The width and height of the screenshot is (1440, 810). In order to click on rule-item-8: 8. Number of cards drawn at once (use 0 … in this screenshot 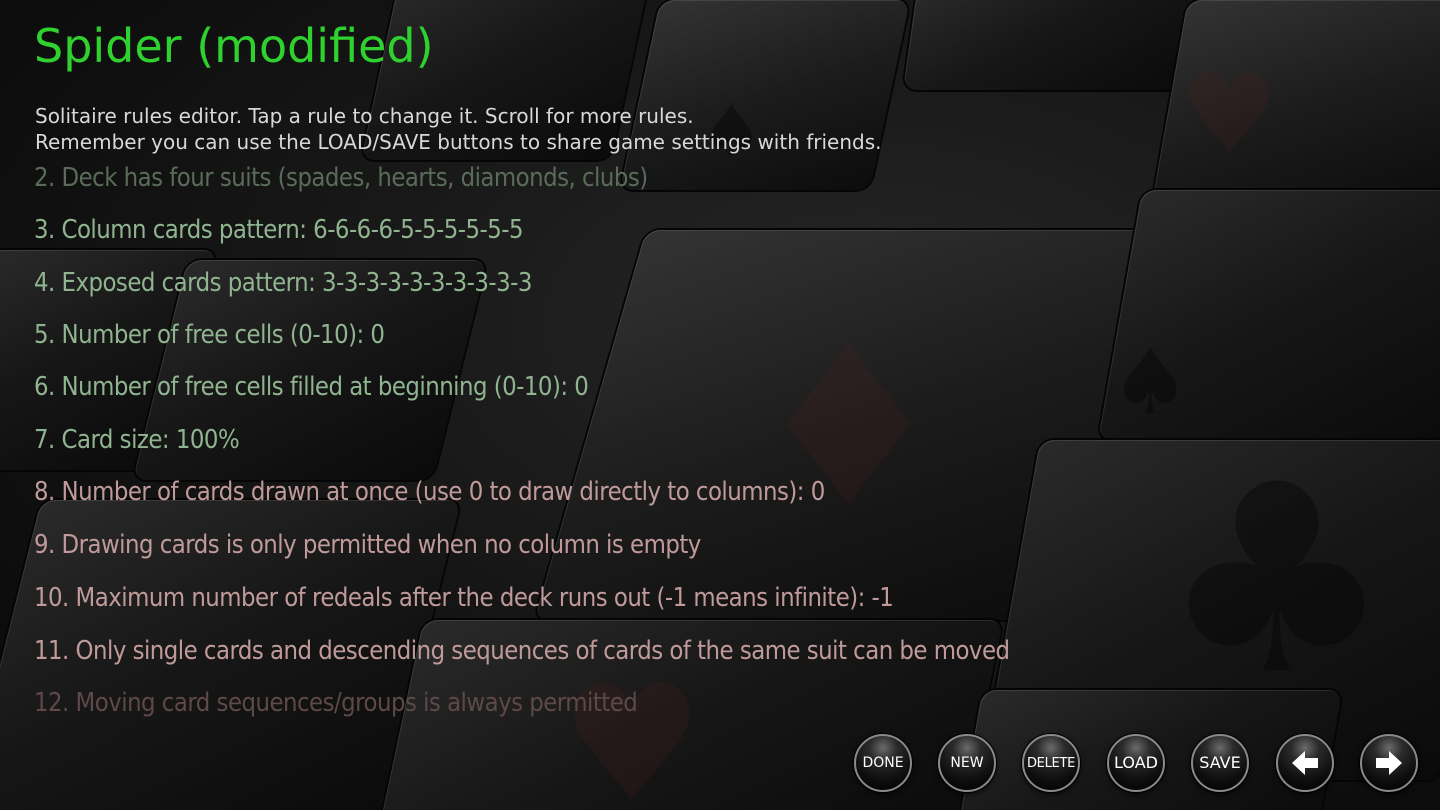, I will do `click(429, 492)`.